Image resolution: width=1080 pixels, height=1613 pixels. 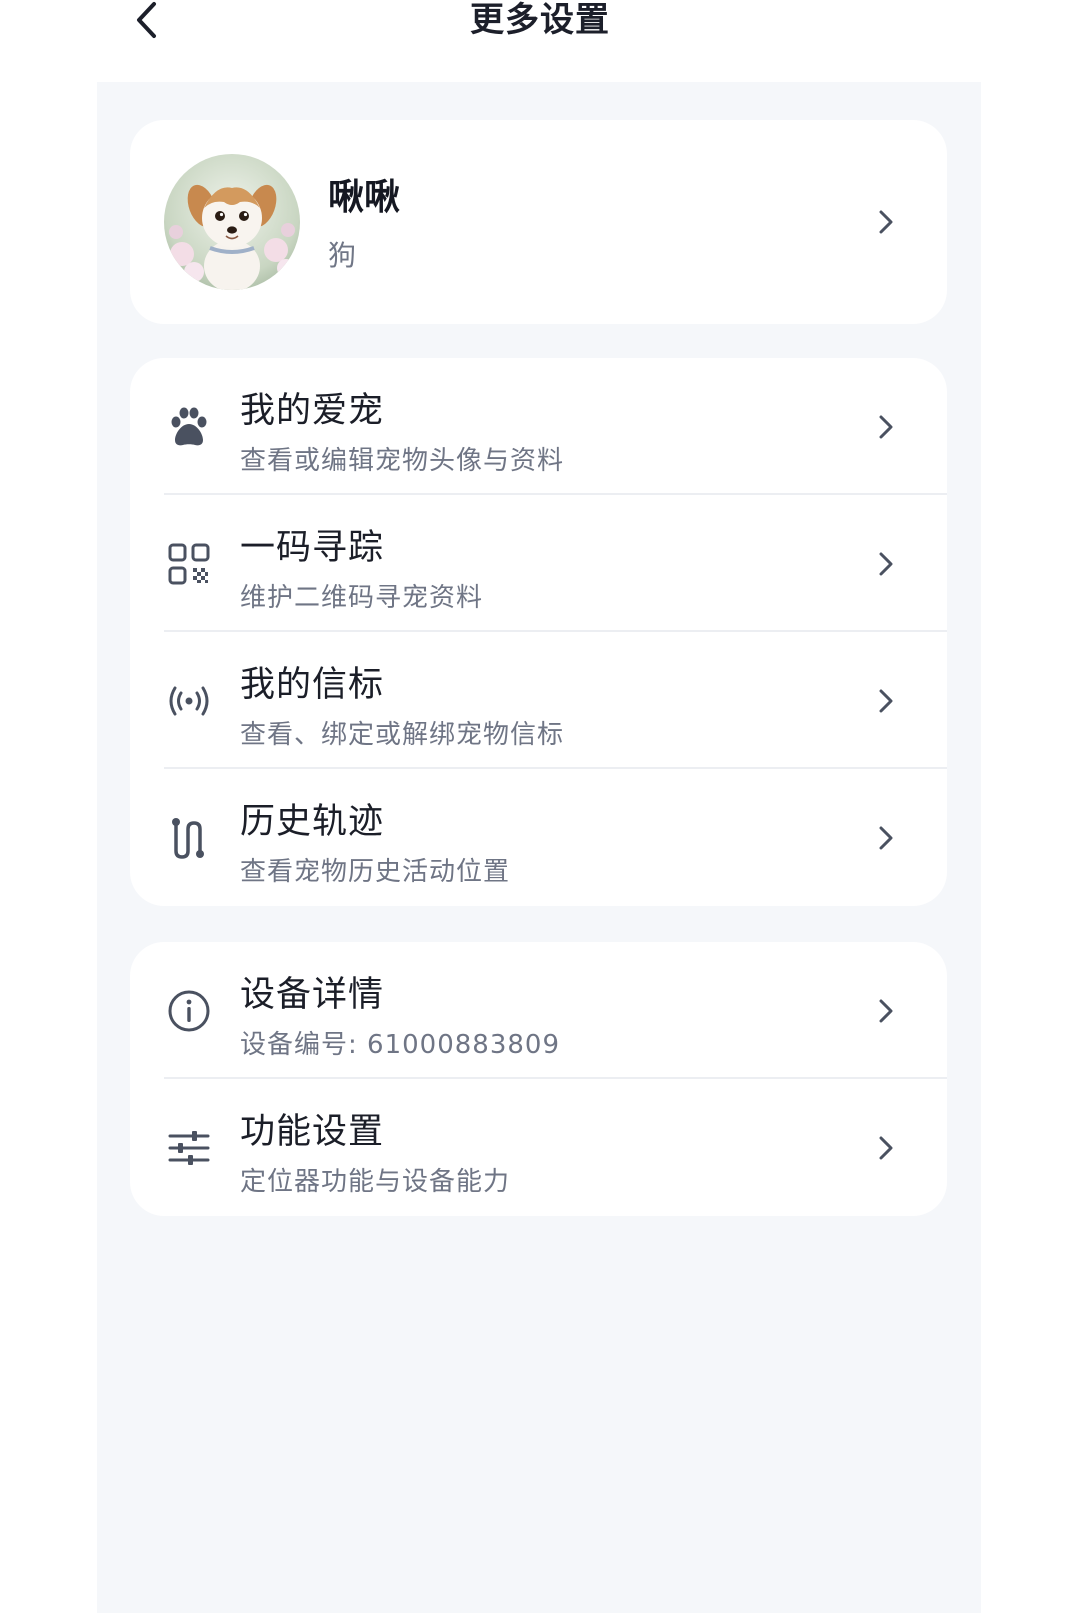 I want to click on menu-item-subtitle: 查看宠物历史活动位置, so click(x=375, y=872).